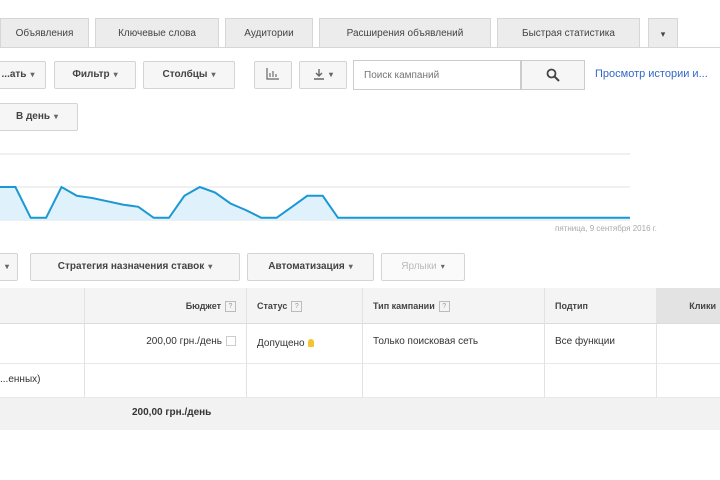 The width and height of the screenshot is (720, 480). I want to click on total-budget-value: 200,00 грн./день, so click(172, 412).